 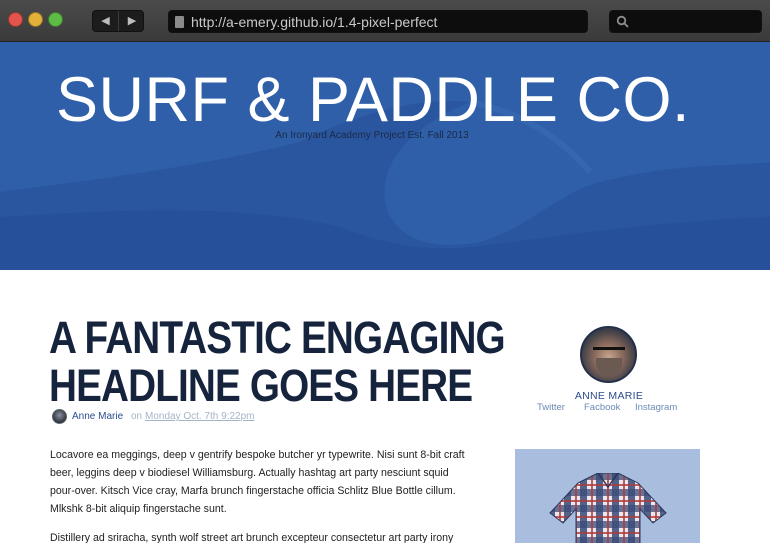 What do you see at coordinates (59, 416) in the screenshot?
I see `author-avatar-small` at bounding box center [59, 416].